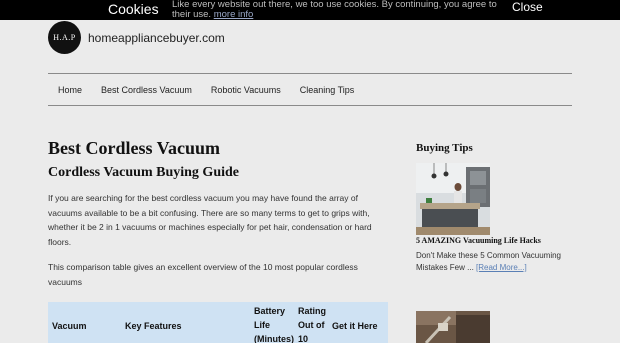  What do you see at coordinates (527, 7) in the screenshot?
I see `cookie-close-button: Close` at bounding box center [527, 7].